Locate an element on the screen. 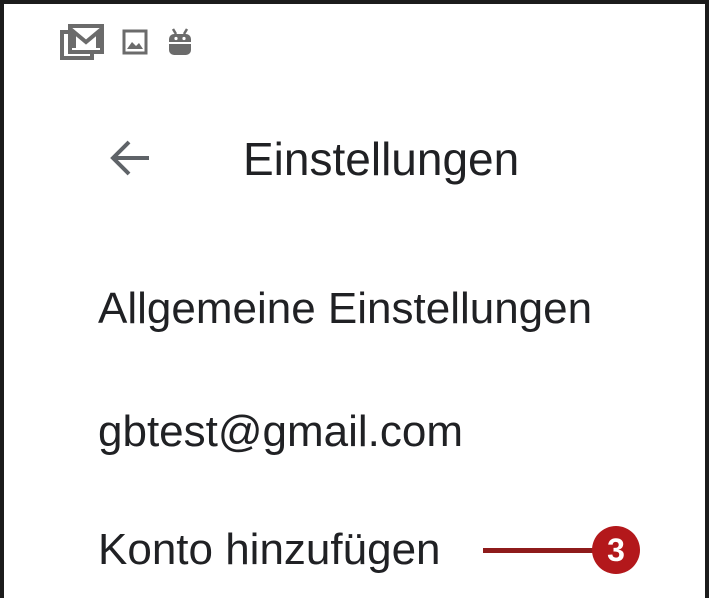  arrow-back-icon is located at coordinates (129, 158).